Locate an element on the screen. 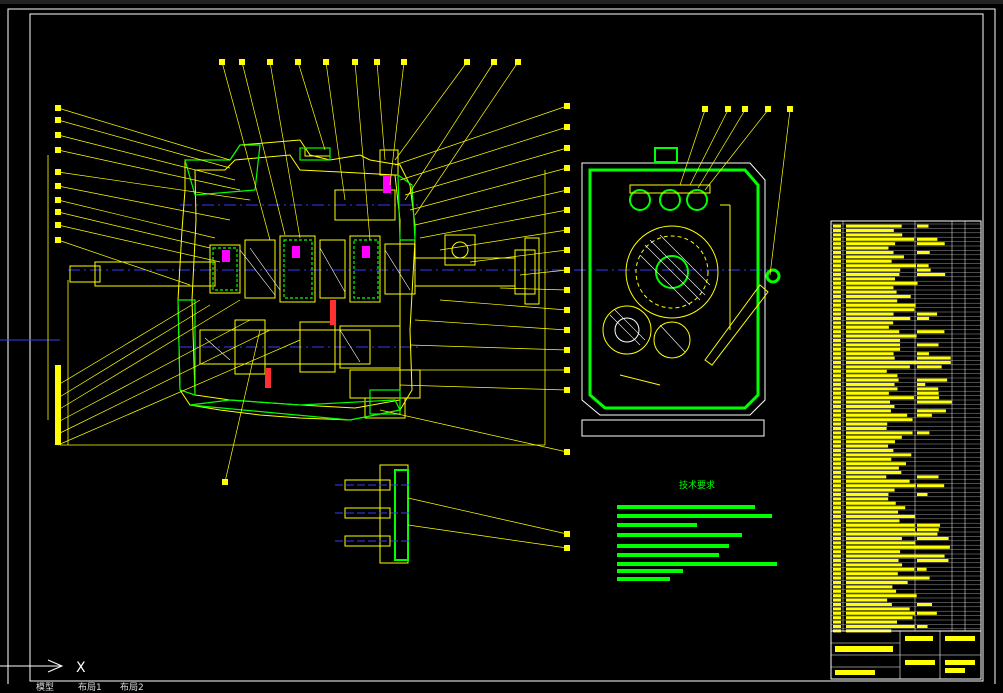 Image resolution: width=1003 pixels, height=693 pixels. detail-view is located at coordinates (451, 514).